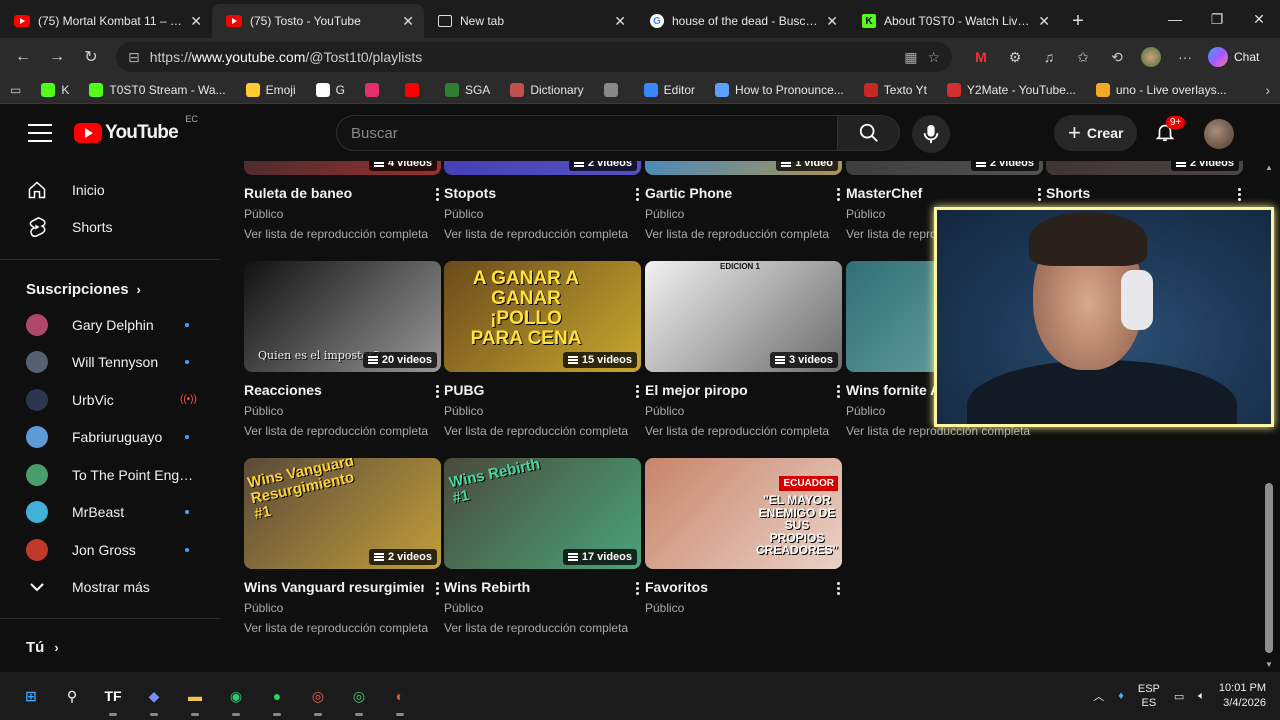 This screenshot has width=1280, height=720. Describe the element at coordinates (342, 168) in the screenshot. I see `playlist-thumbnail: 4 videos` at that location.